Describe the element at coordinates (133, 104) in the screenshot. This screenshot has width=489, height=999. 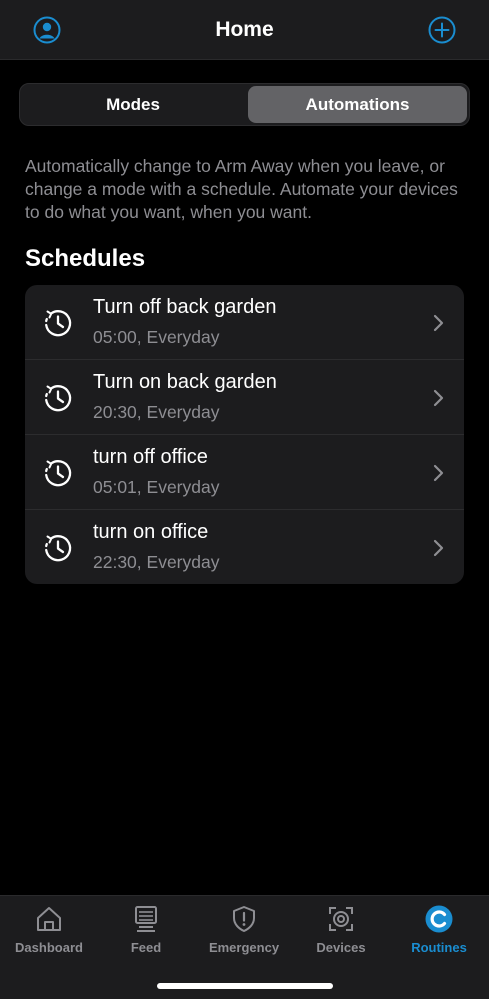
I see `segment-modes: Modes` at that location.